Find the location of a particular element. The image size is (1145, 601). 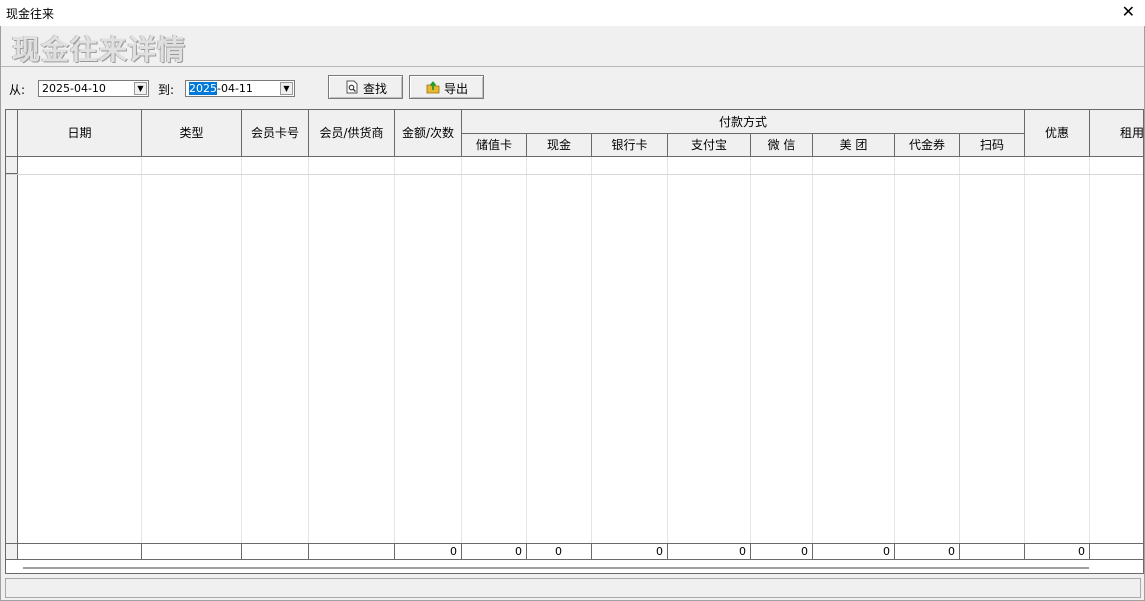

footer-indicator is located at coordinates (12, 551).